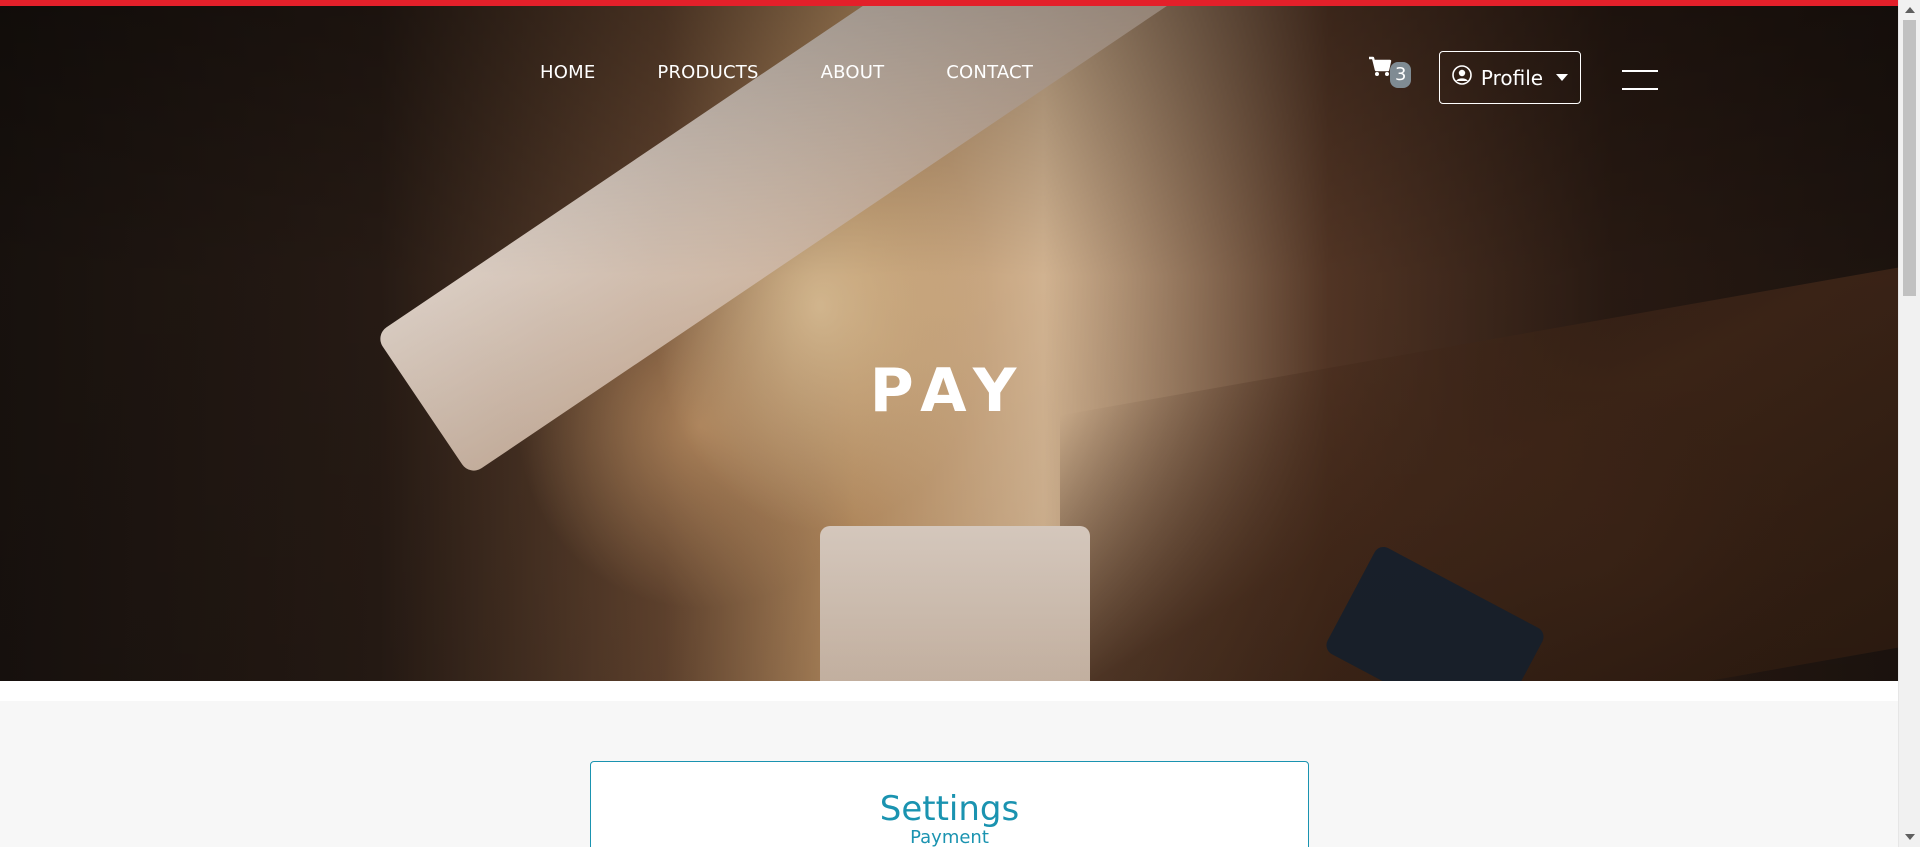 Image resolution: width=1920 pixels, height=847 pixels. I want to click on scroll-up-arrow-icon, so click(1910, 10).